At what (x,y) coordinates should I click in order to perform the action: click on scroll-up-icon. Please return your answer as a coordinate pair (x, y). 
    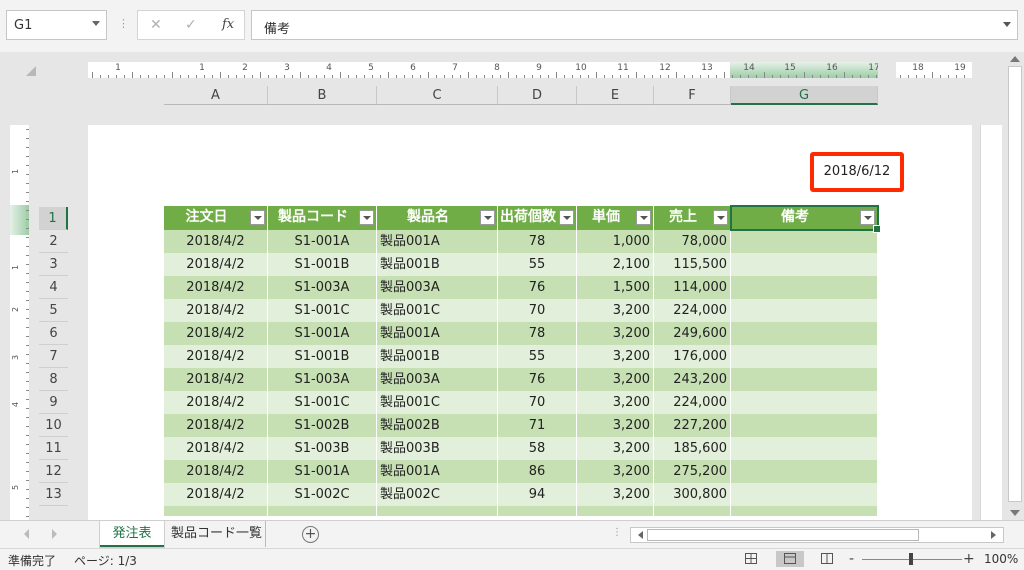
    Looking at the image, I should click on (1015, 59).